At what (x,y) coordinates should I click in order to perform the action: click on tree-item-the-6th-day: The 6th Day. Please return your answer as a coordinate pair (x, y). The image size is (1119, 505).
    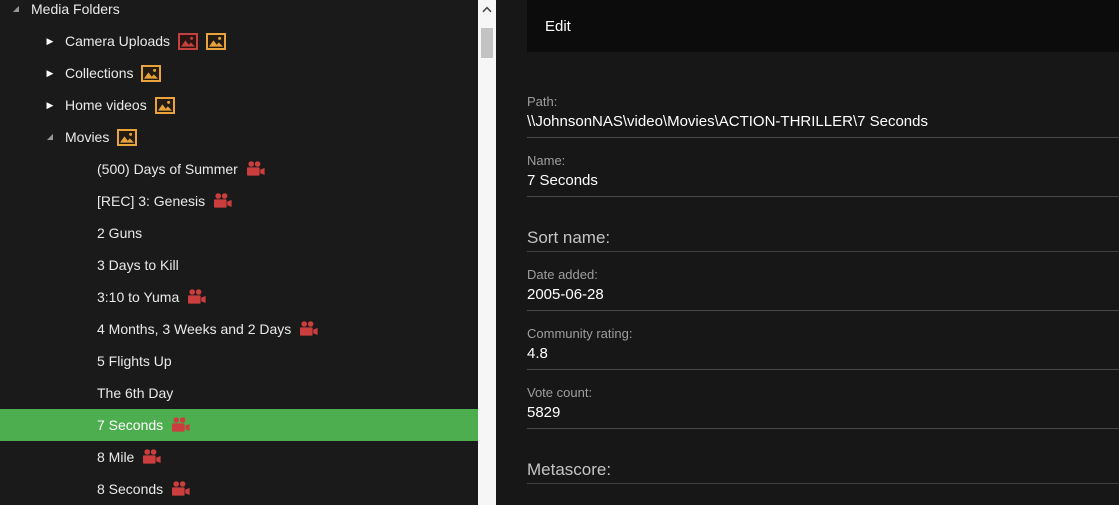
    Looking at the image, I should click on (239, 393).